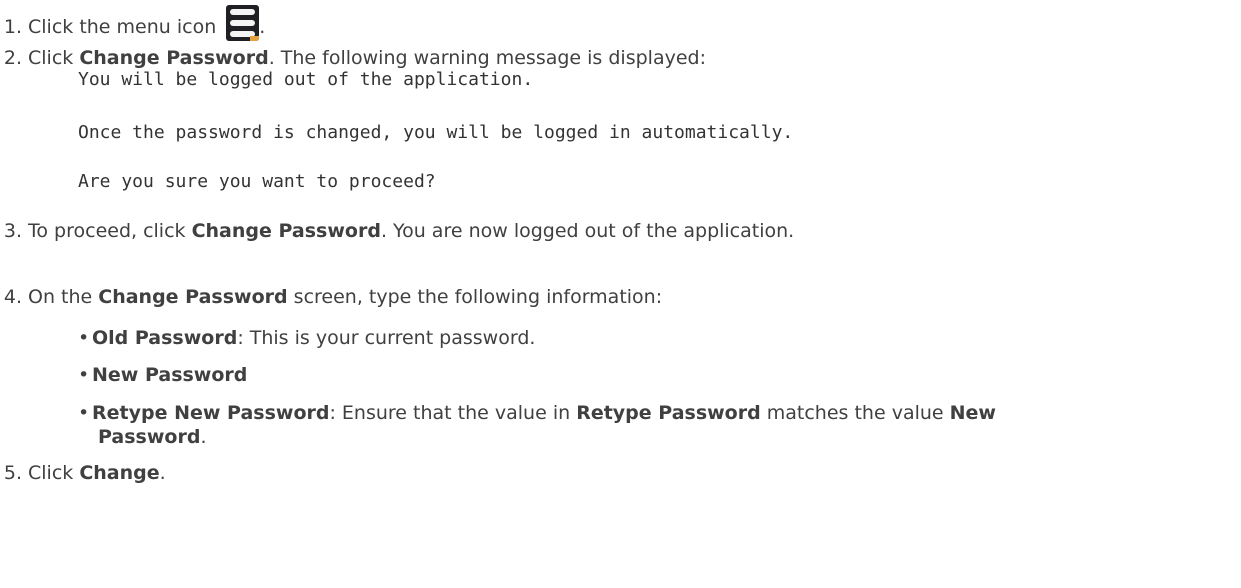 The height and width of the screenshot is (588, 1241). What do you see at coordinates (119, 473) in the screenshot?
I see `step-bold: Change` at bounding box center [119, 473].